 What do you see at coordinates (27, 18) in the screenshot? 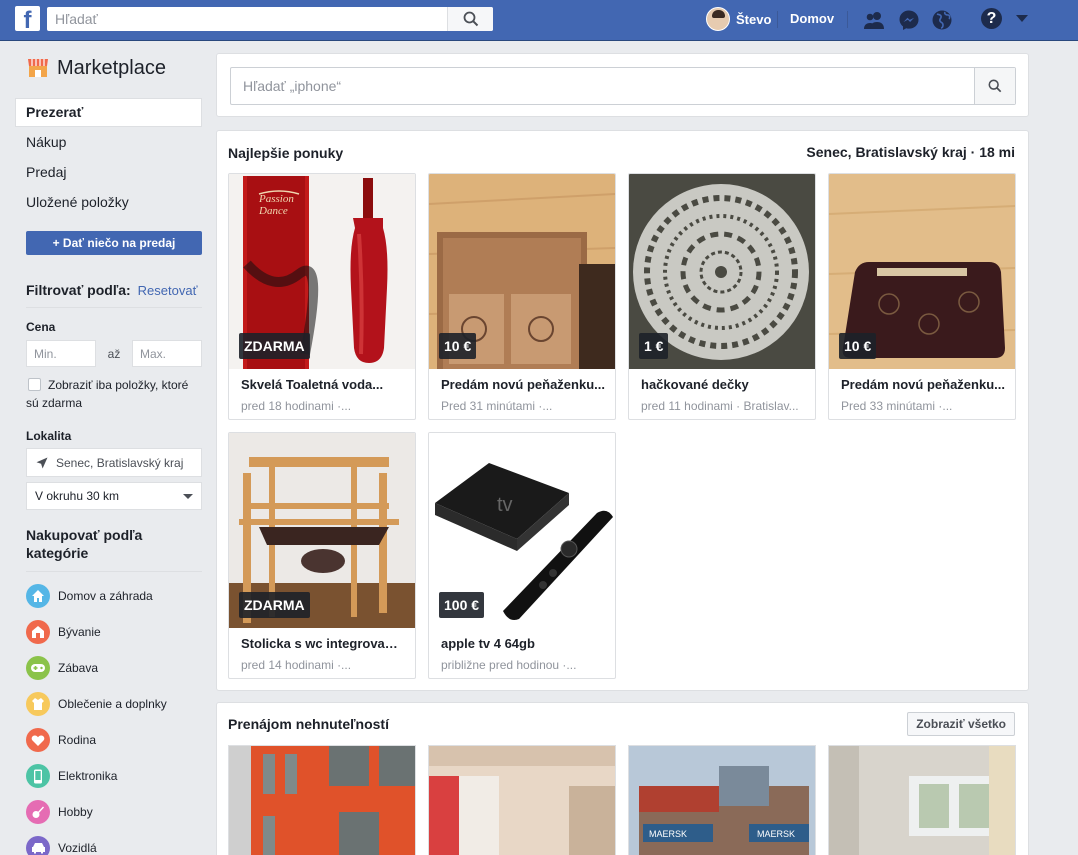
I see `facebook-logo-icon: f` at bounding box center [27, 18].